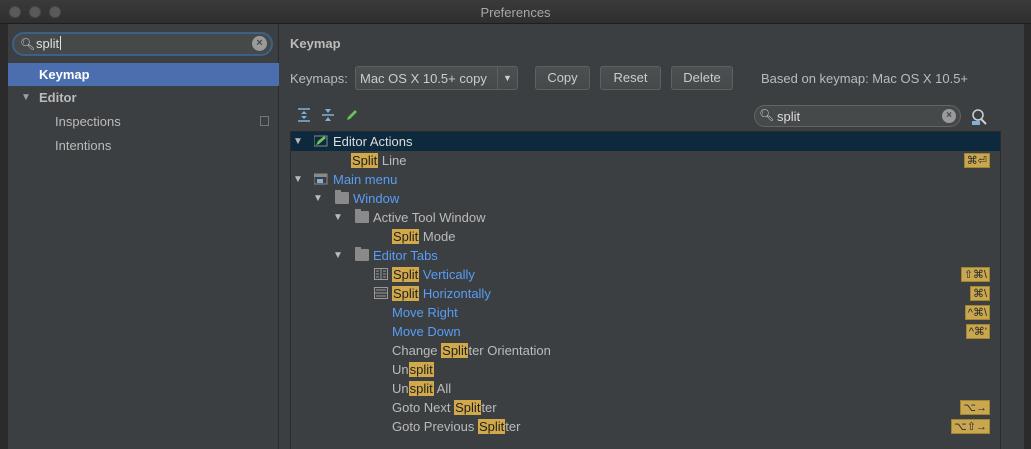 The width and height of the screenshot is (1031, 449). I want to click on shortcut-badge: ⌥→, so click(975, 407).